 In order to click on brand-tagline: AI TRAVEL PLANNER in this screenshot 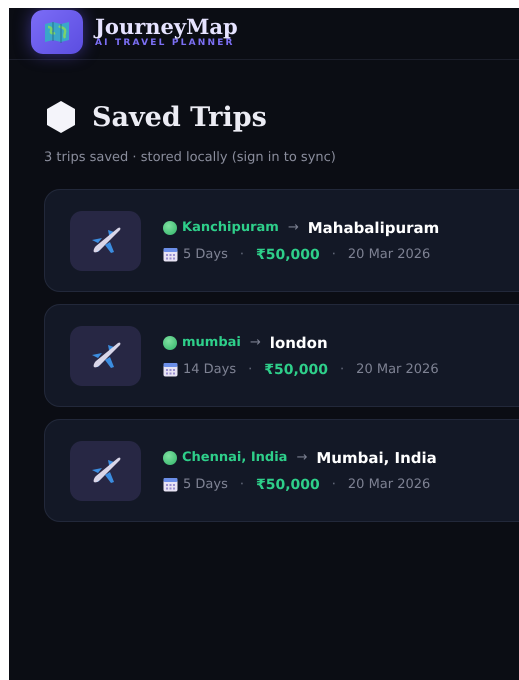, I will do `click(165, 43)`.